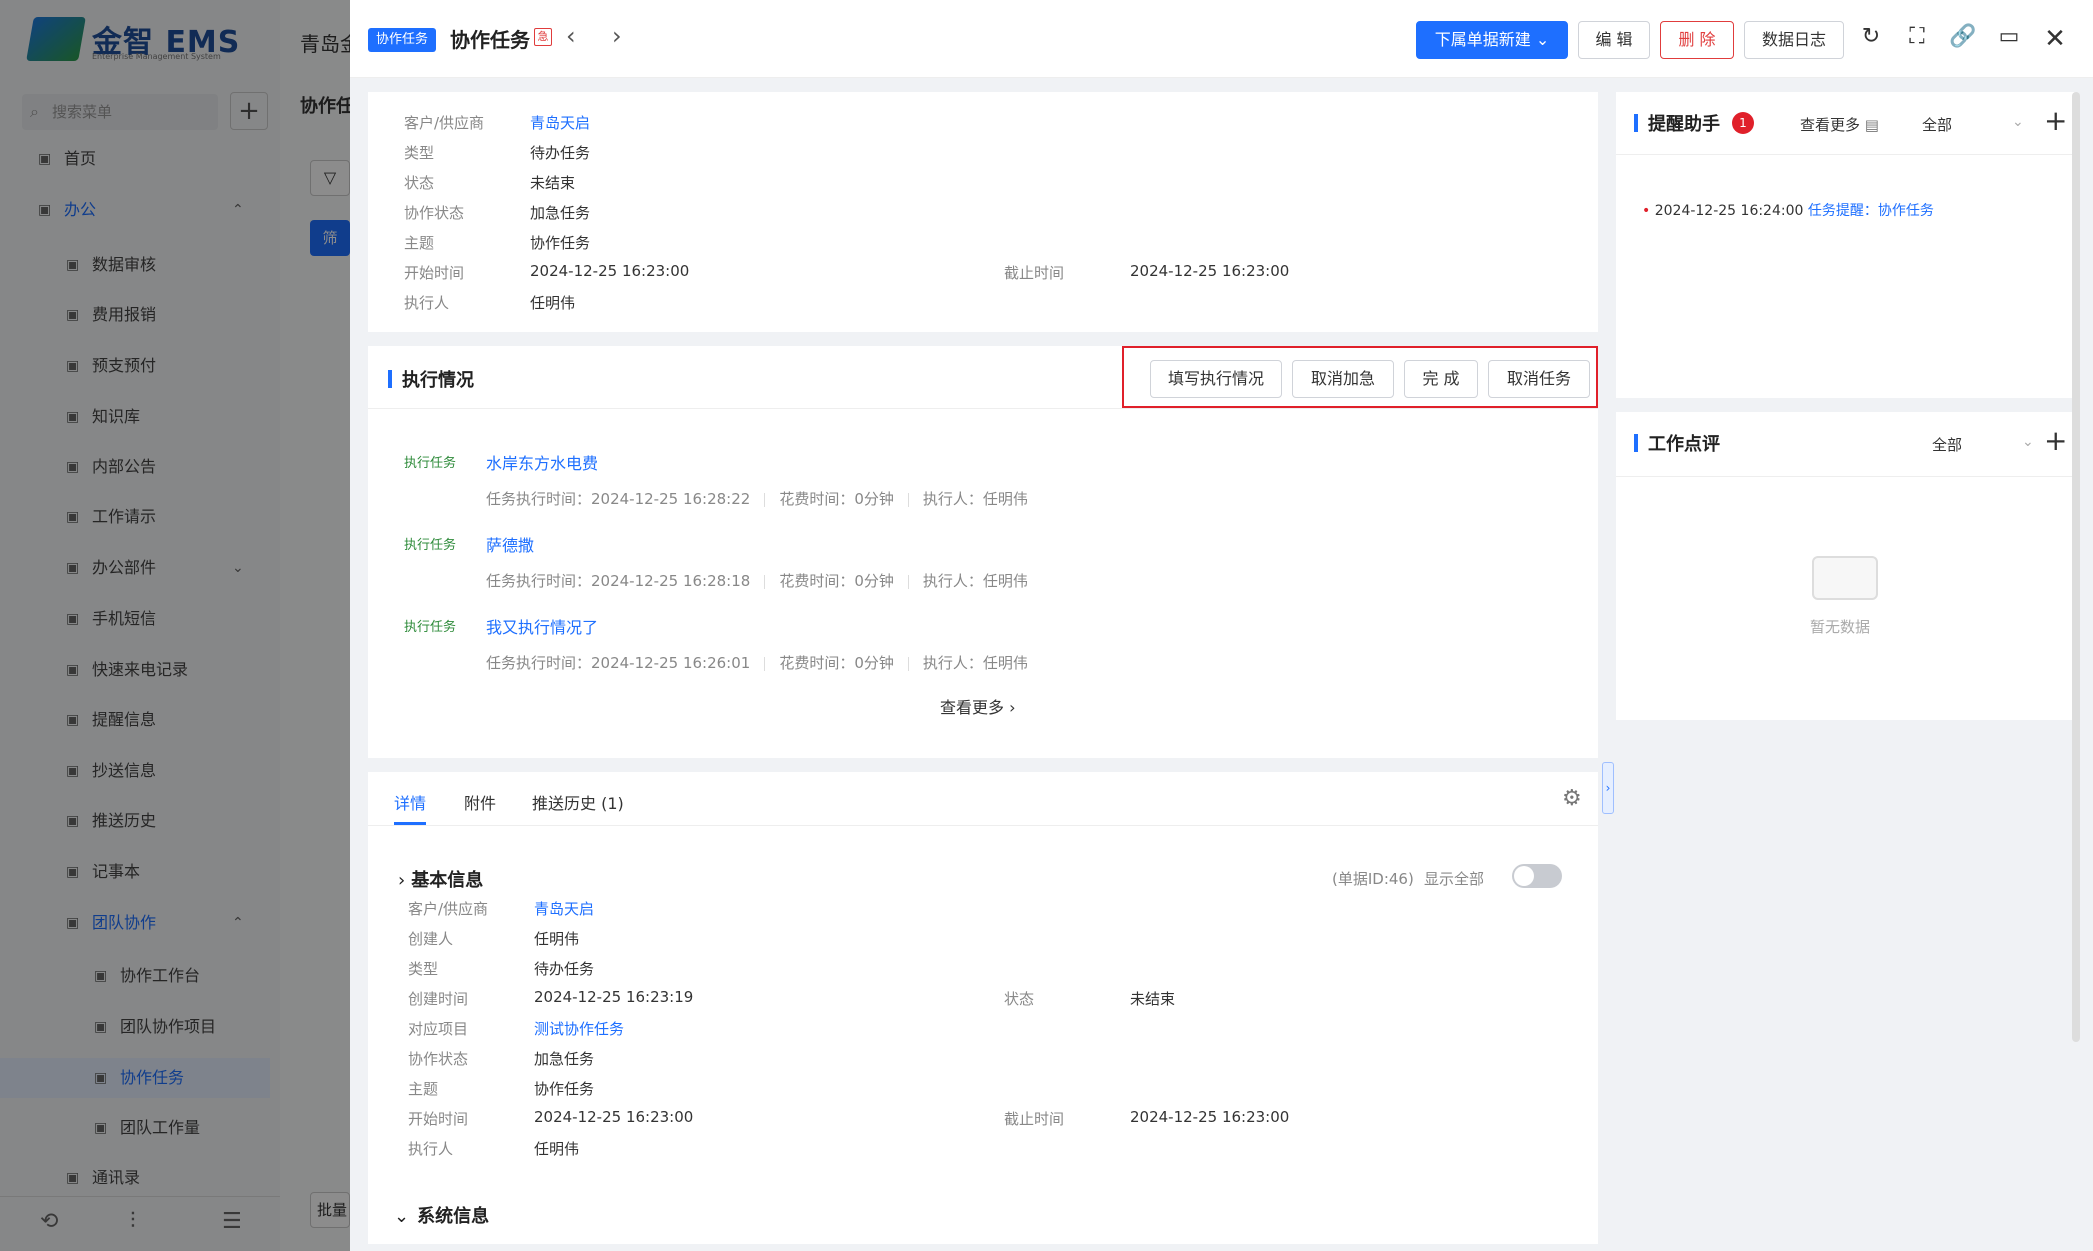  Describe the element at coordinates (453, 1216) in the screenshot. I see `system-info-title: 系统信息` at that location.